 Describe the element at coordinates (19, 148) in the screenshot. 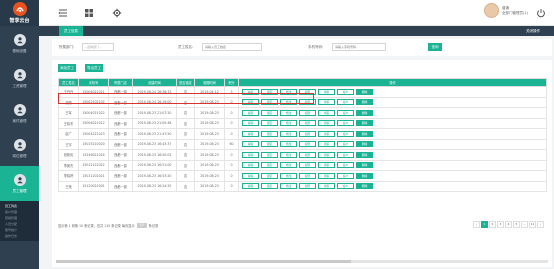

I see `sidebar-item-3: 岗位管理` at that location.